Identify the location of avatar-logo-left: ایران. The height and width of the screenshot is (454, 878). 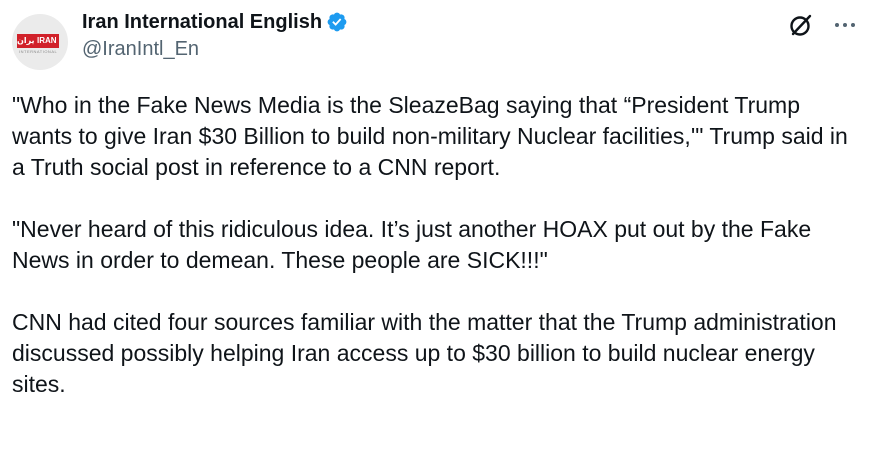
(27, 41).